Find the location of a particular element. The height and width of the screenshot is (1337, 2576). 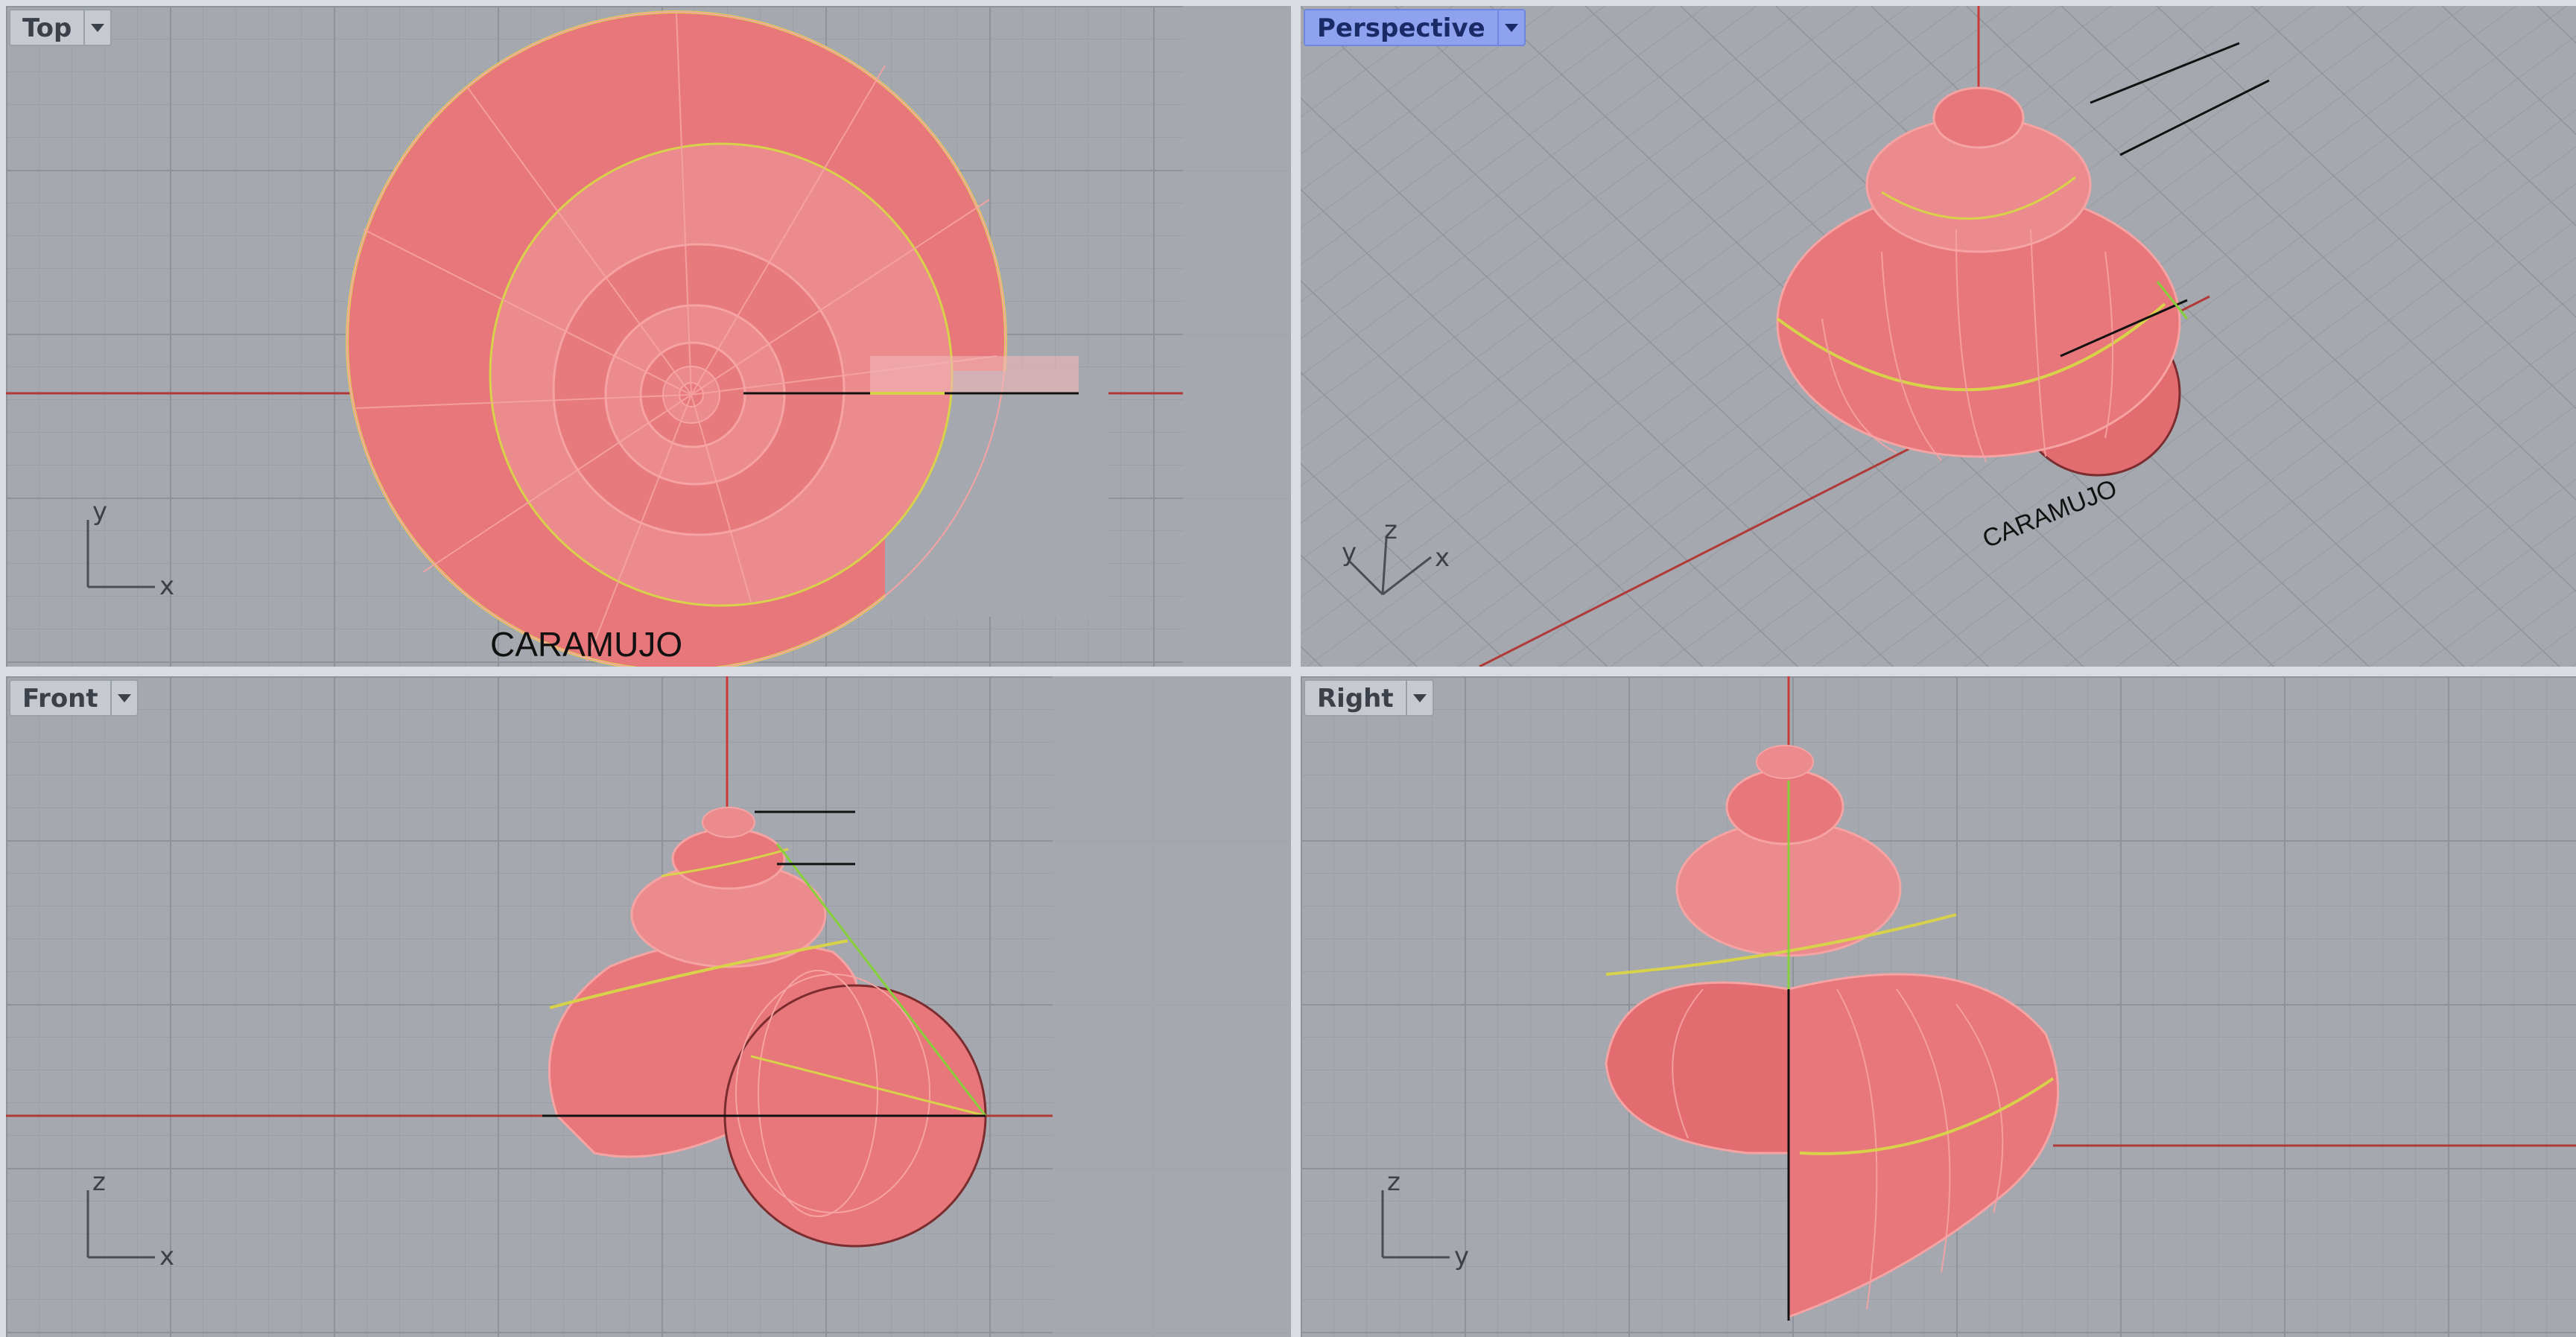

viewport-title-top: Top is located at coordinates (47, 28).